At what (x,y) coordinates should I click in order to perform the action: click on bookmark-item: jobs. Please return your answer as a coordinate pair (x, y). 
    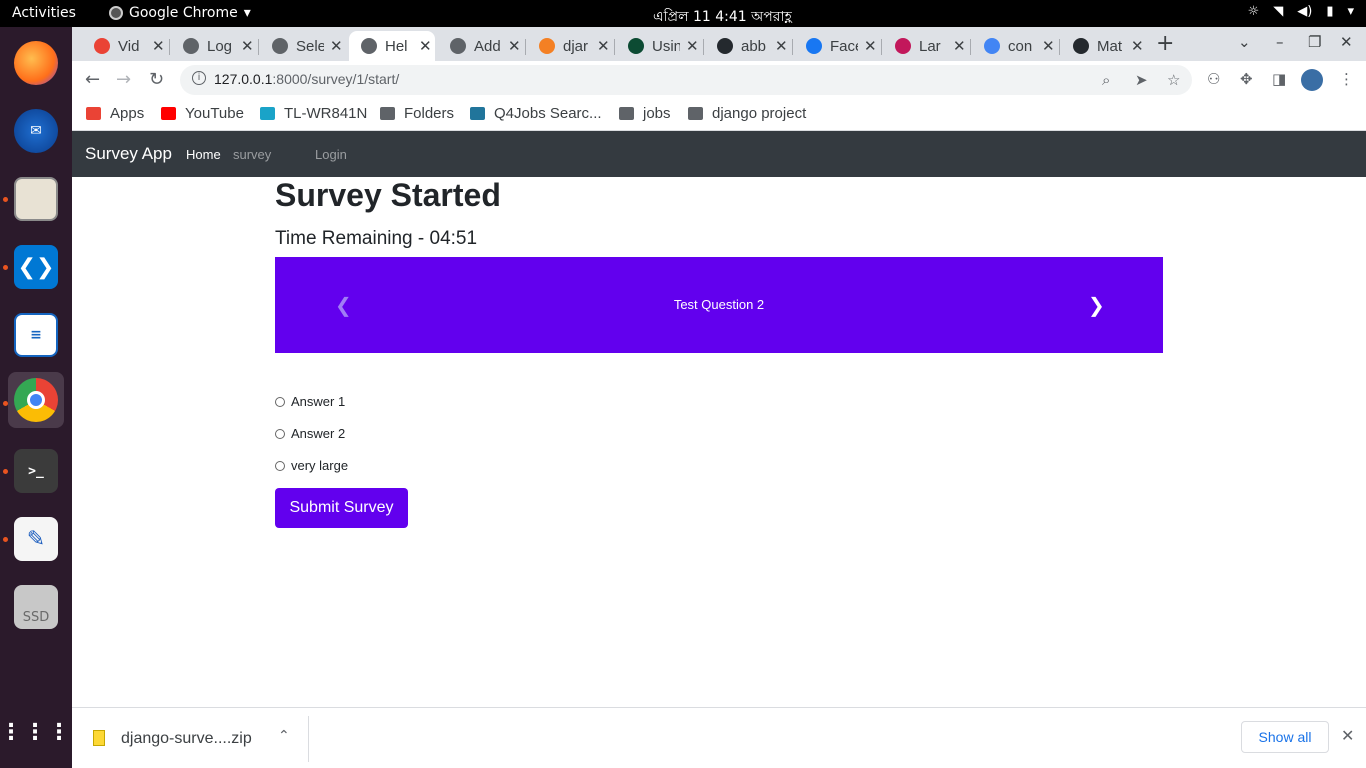
    Looking at the image, I should click on (645, 113).